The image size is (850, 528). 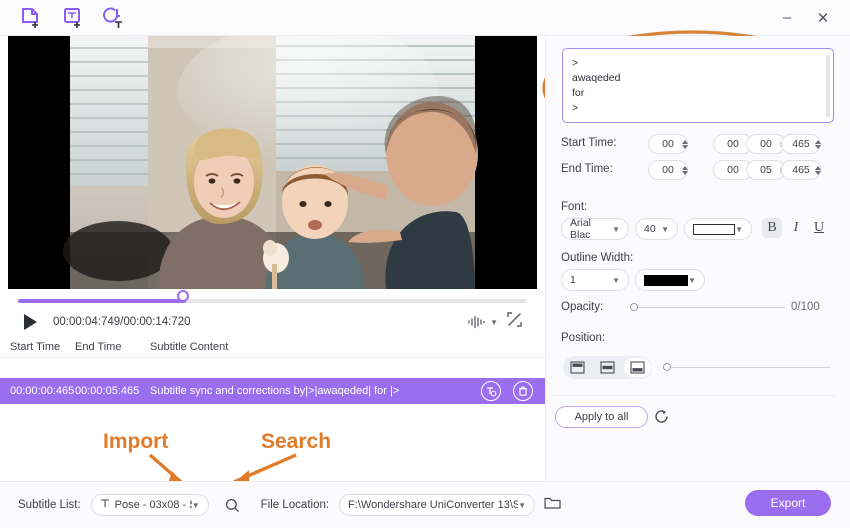 What do you see at coordinates (595, 280) in the screenshot?
I see `outline-width-select: 1 ▼` at bounding box center [595, 280].